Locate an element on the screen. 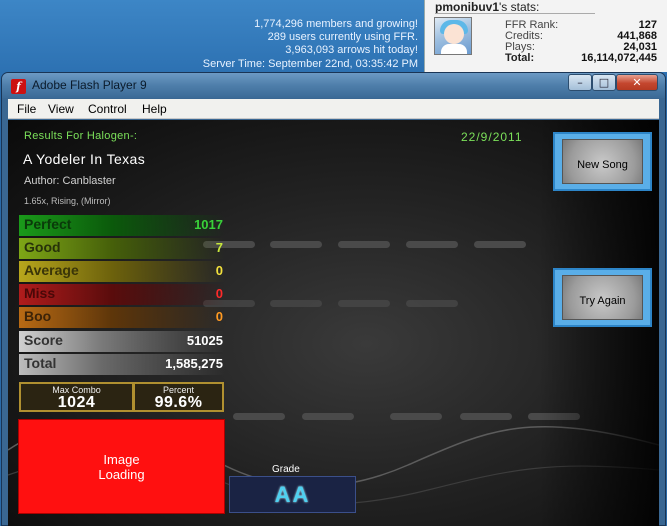  max-combo-box: Max Combo 1024 is located at coordinates (76, 397).